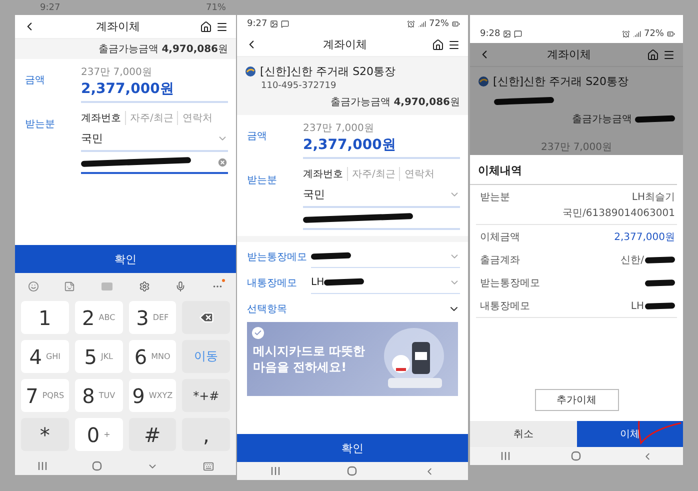 The image size is (698, 491). What do you see at coordinates (500, 260) in the screenshot?
I see `detail-label: 출금계좌` at bounding box center [500, 260].